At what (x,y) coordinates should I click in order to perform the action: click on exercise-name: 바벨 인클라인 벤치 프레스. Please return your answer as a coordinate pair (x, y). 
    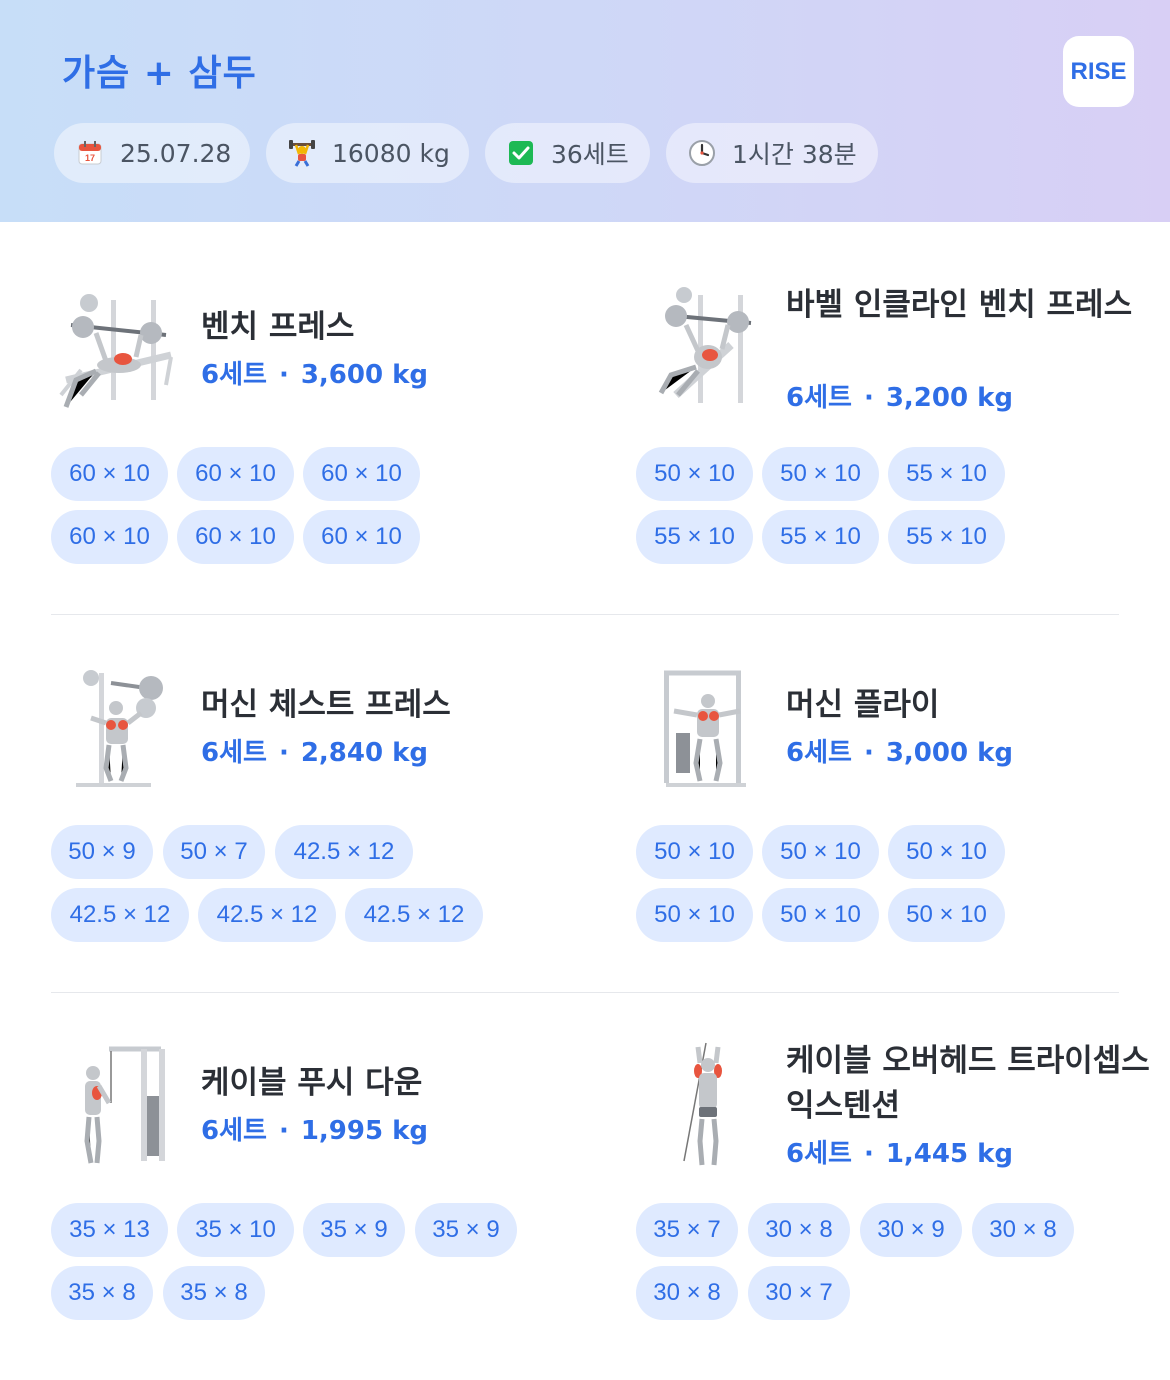
    Looking at the image, I should click on (959, 305).